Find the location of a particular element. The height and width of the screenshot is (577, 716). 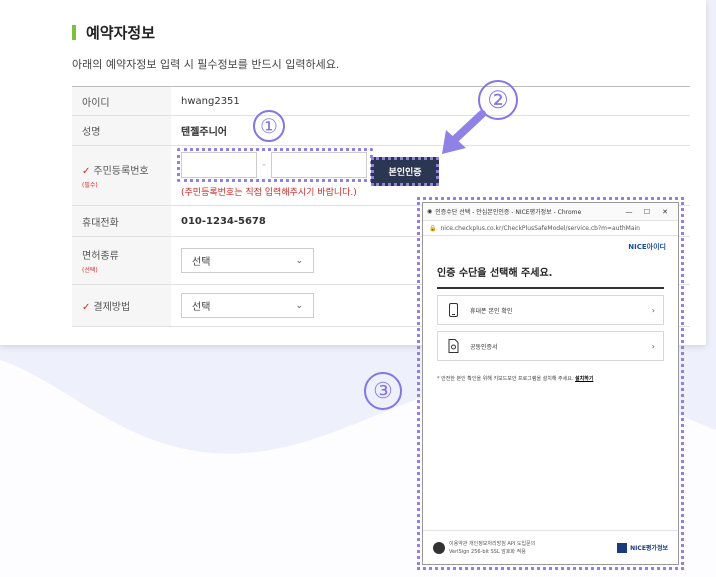

chrome-icon: ◉ is located at coordinates (430, 211).